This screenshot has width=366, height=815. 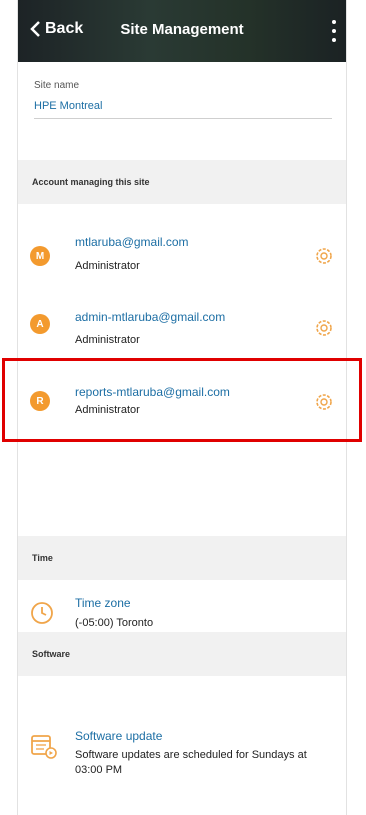 What do you see at coordinates (182, 256) in the screenshot?
I see `account-row: M mtlaruba@gmail.com Administrator` at bounding box center [182, 256].